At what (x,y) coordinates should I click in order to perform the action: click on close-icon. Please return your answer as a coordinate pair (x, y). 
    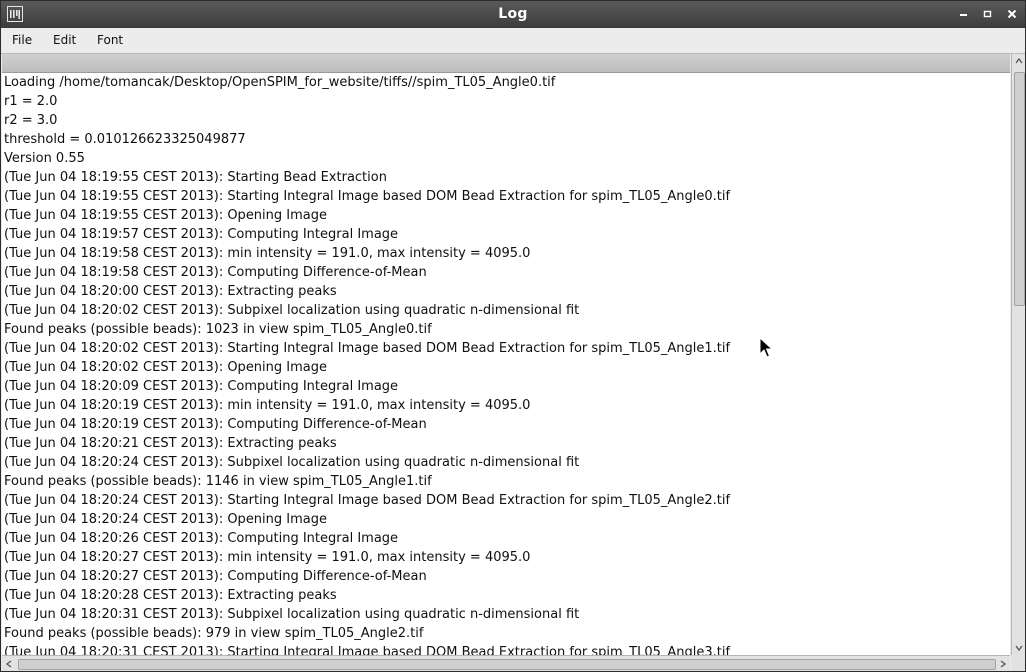
    Looking at the image, I should click on (1012, 14).